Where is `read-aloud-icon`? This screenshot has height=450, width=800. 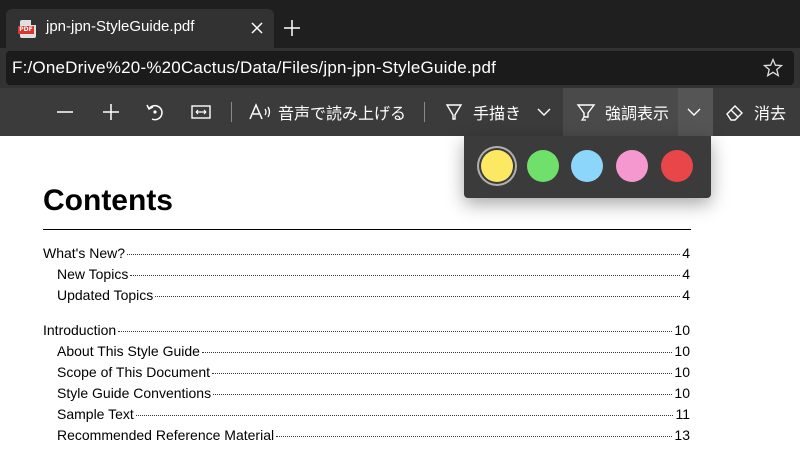 read-aloud-icon is located at coordinates (260, 111).